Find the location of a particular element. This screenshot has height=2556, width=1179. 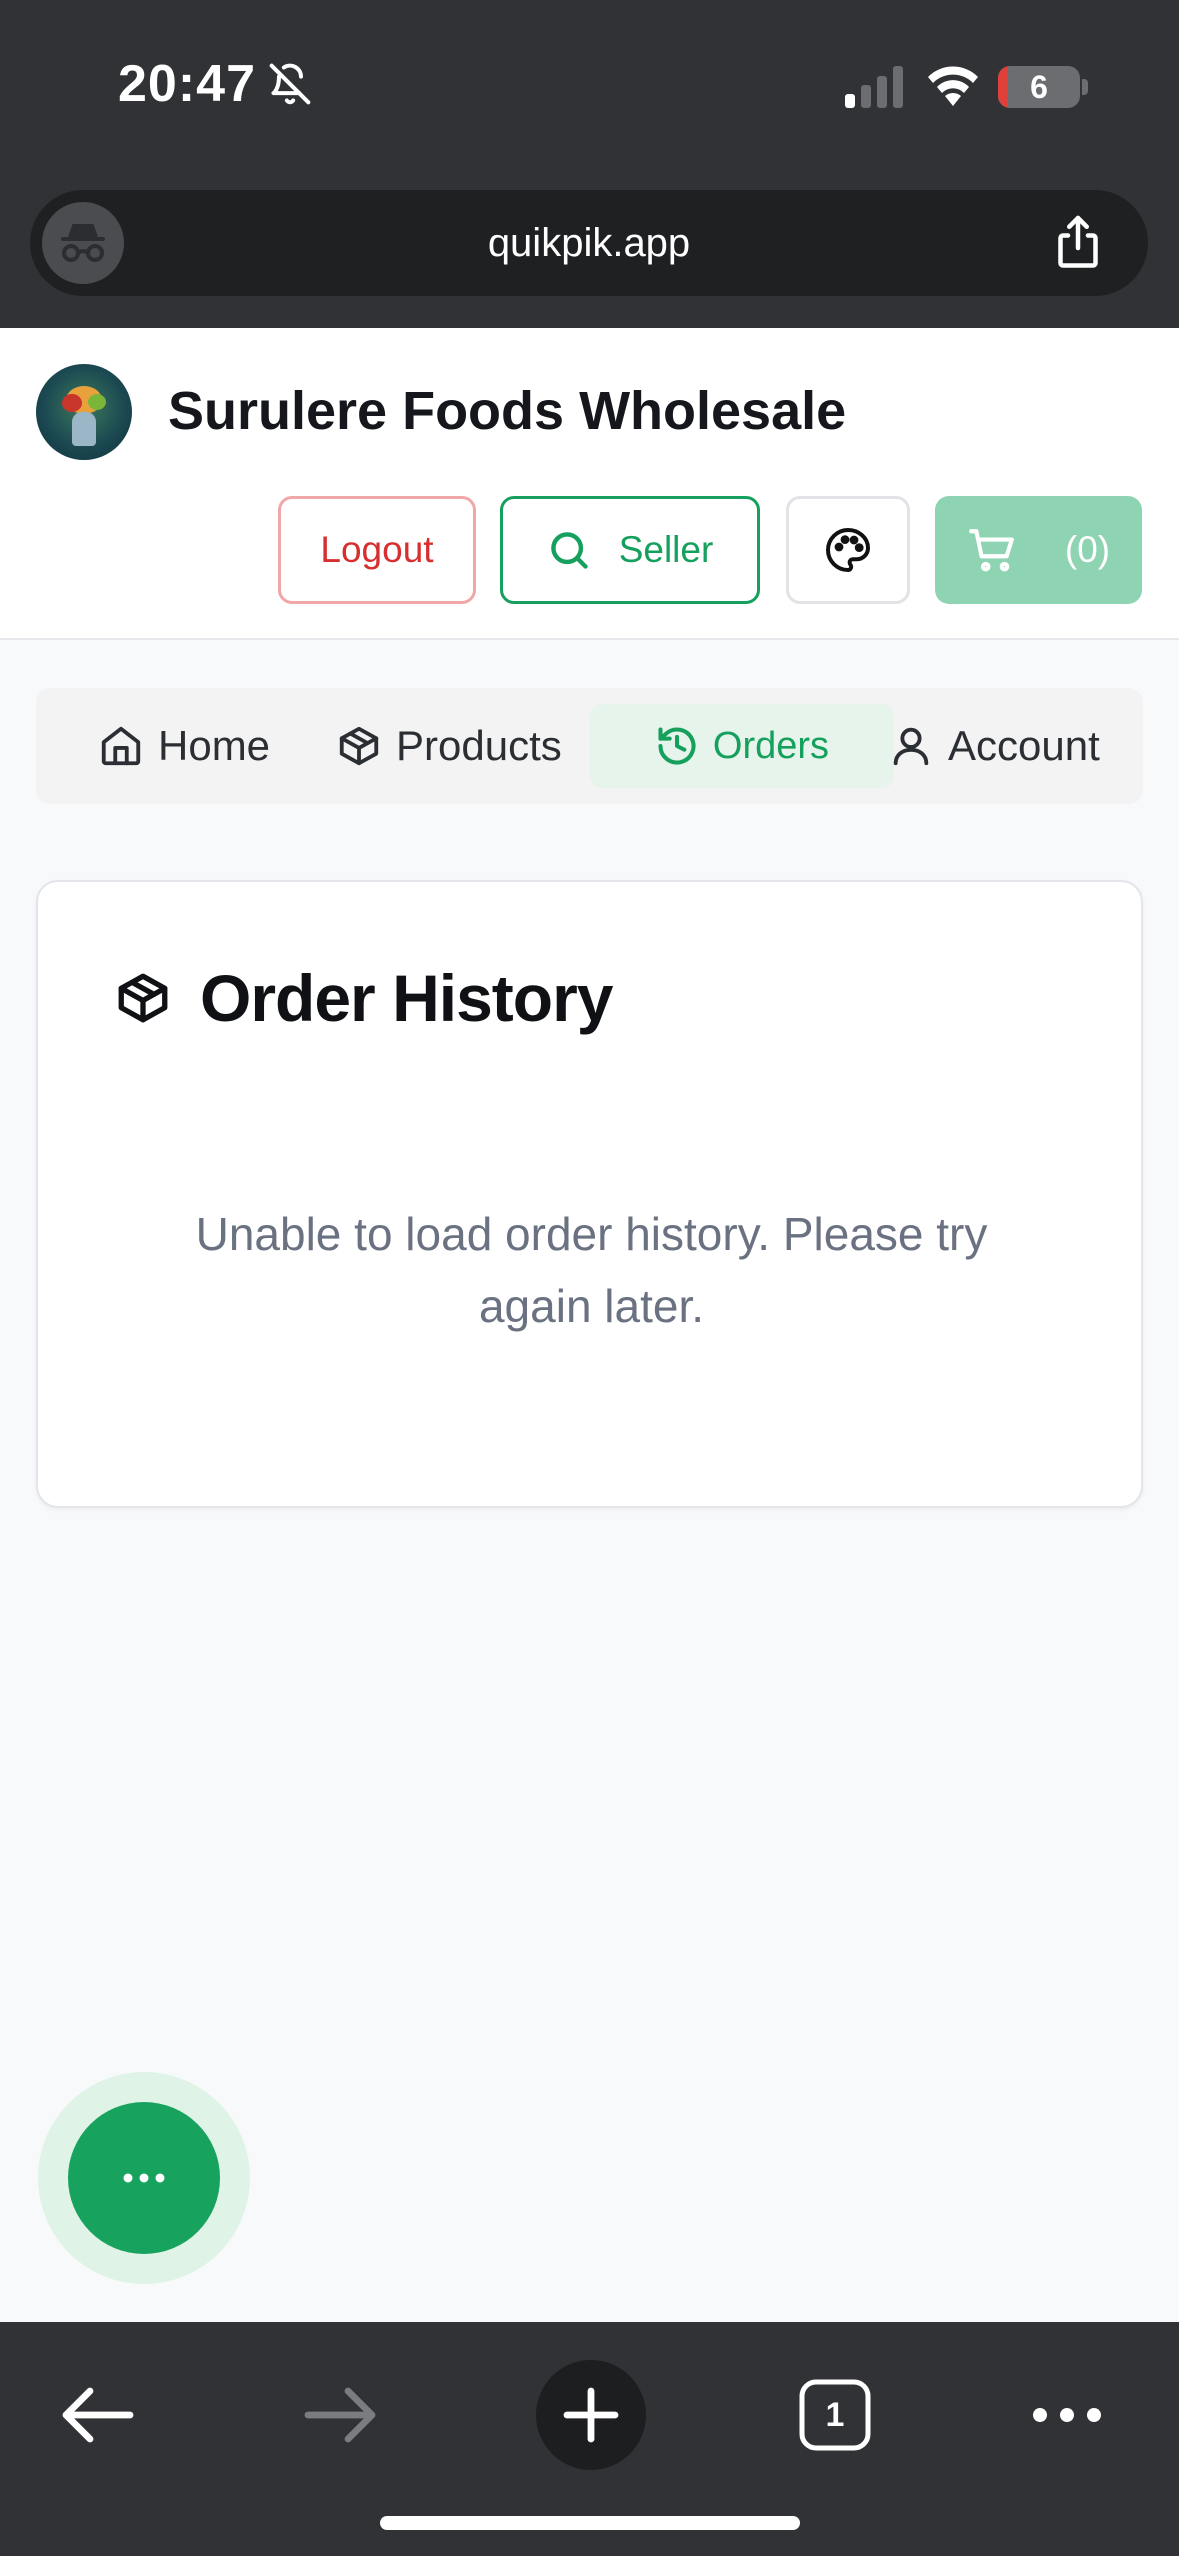

cart-icon is located at coordinates (991, 550).